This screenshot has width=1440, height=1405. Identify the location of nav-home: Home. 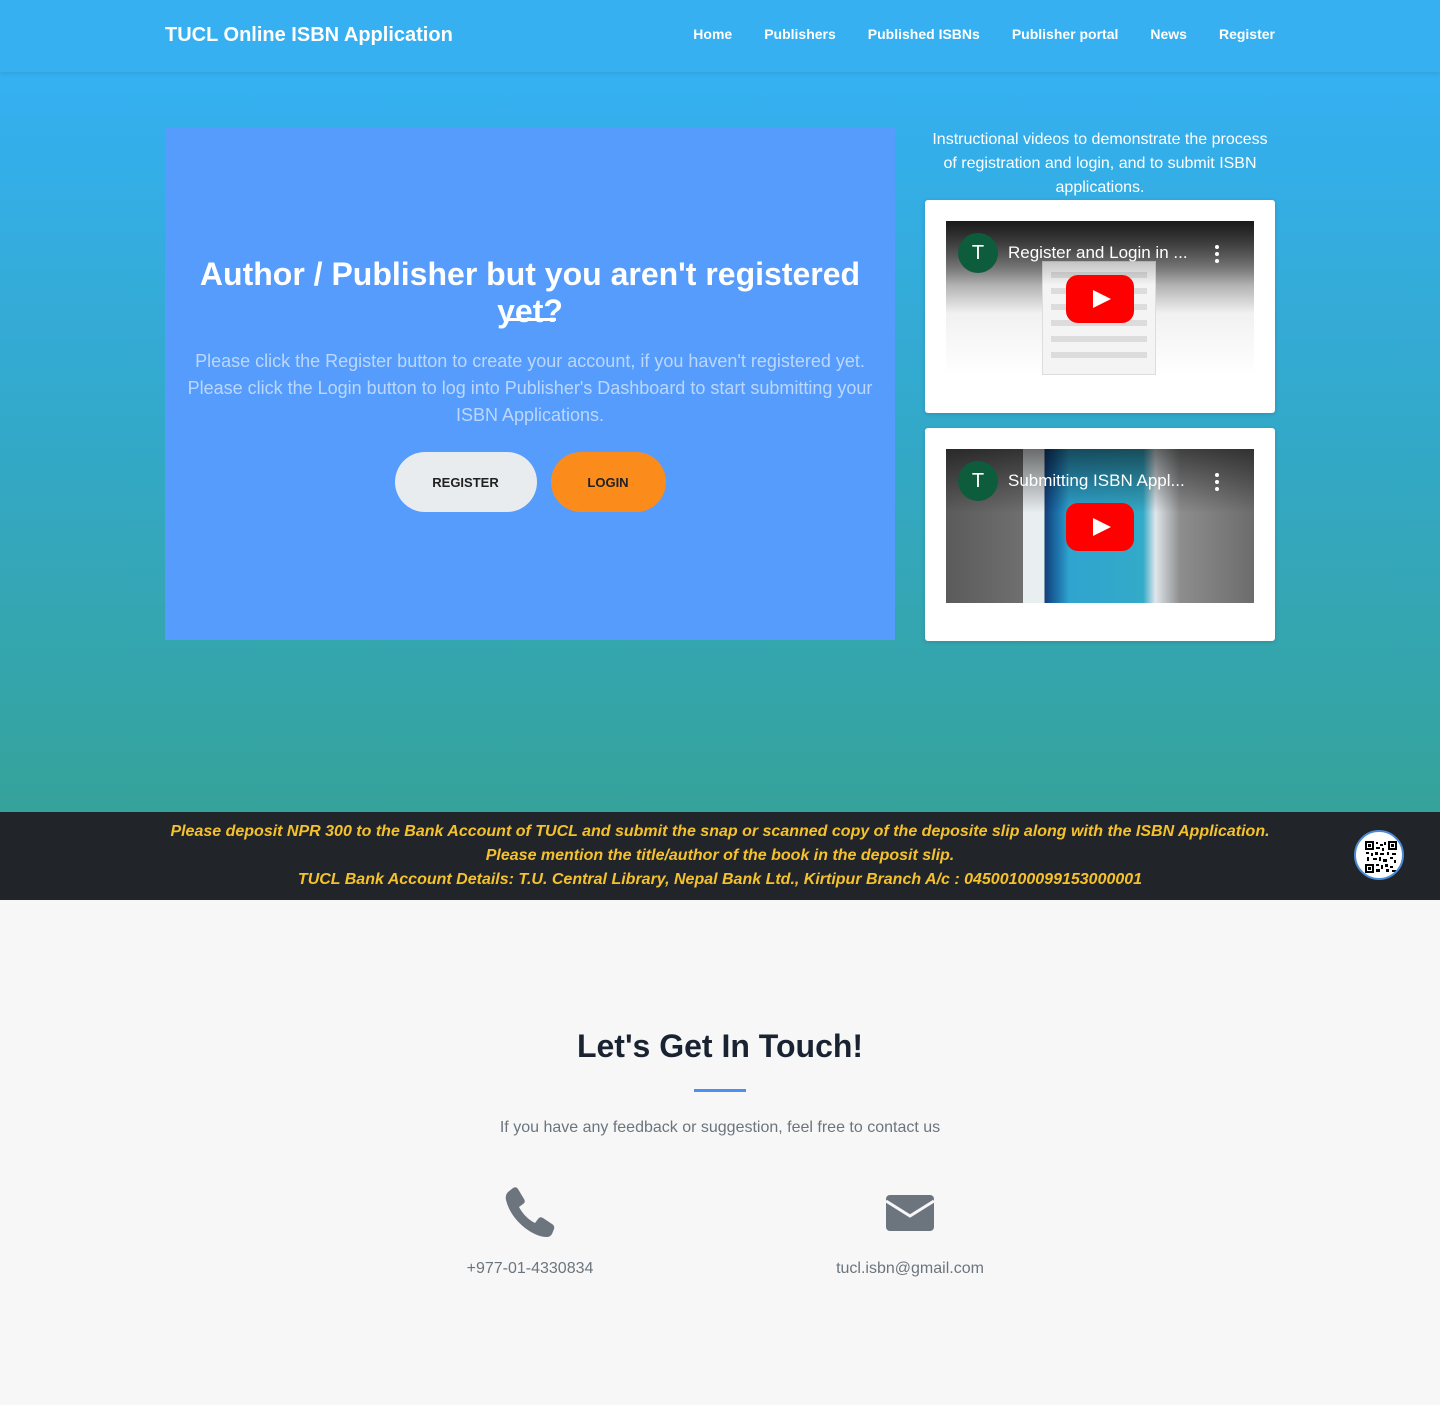
(712, 34).